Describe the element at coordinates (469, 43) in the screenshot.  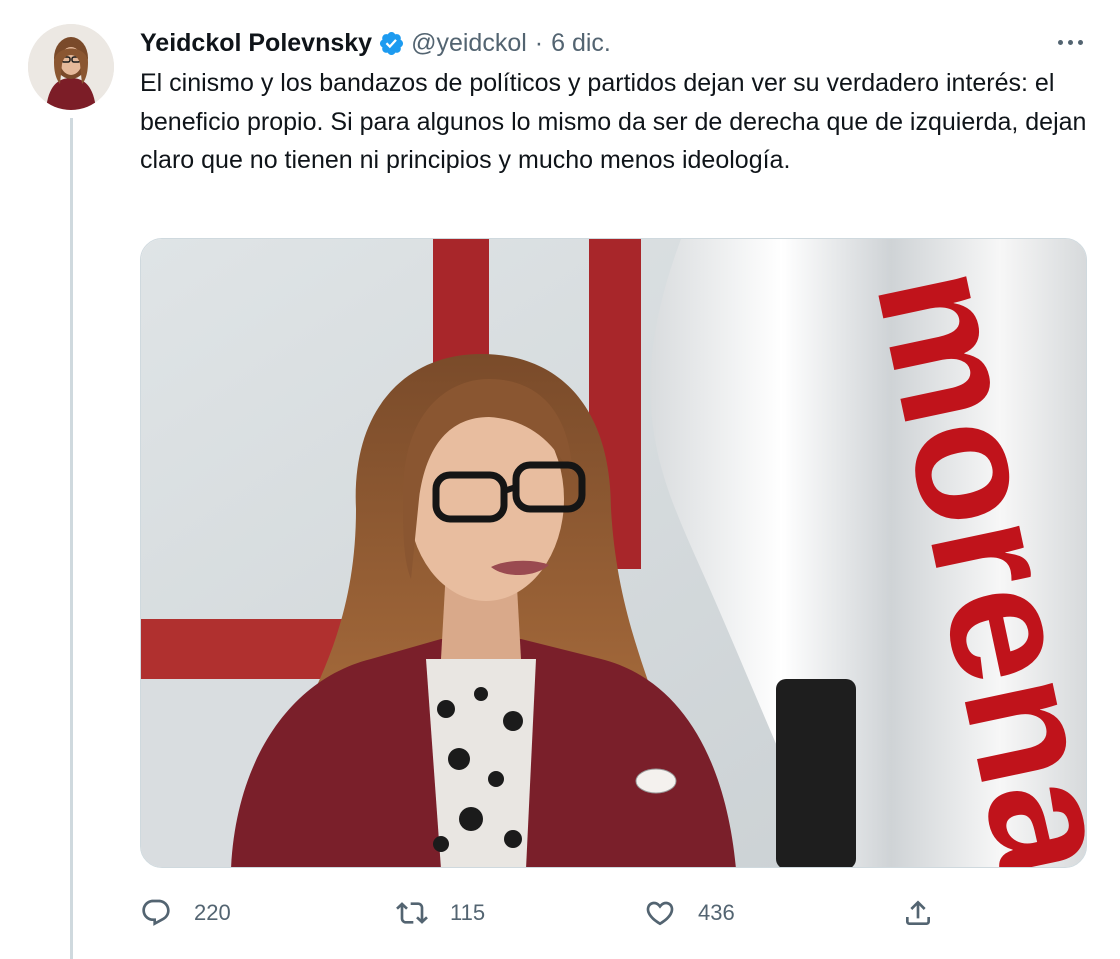
I see `author-handle: @yeidckol` at that location.